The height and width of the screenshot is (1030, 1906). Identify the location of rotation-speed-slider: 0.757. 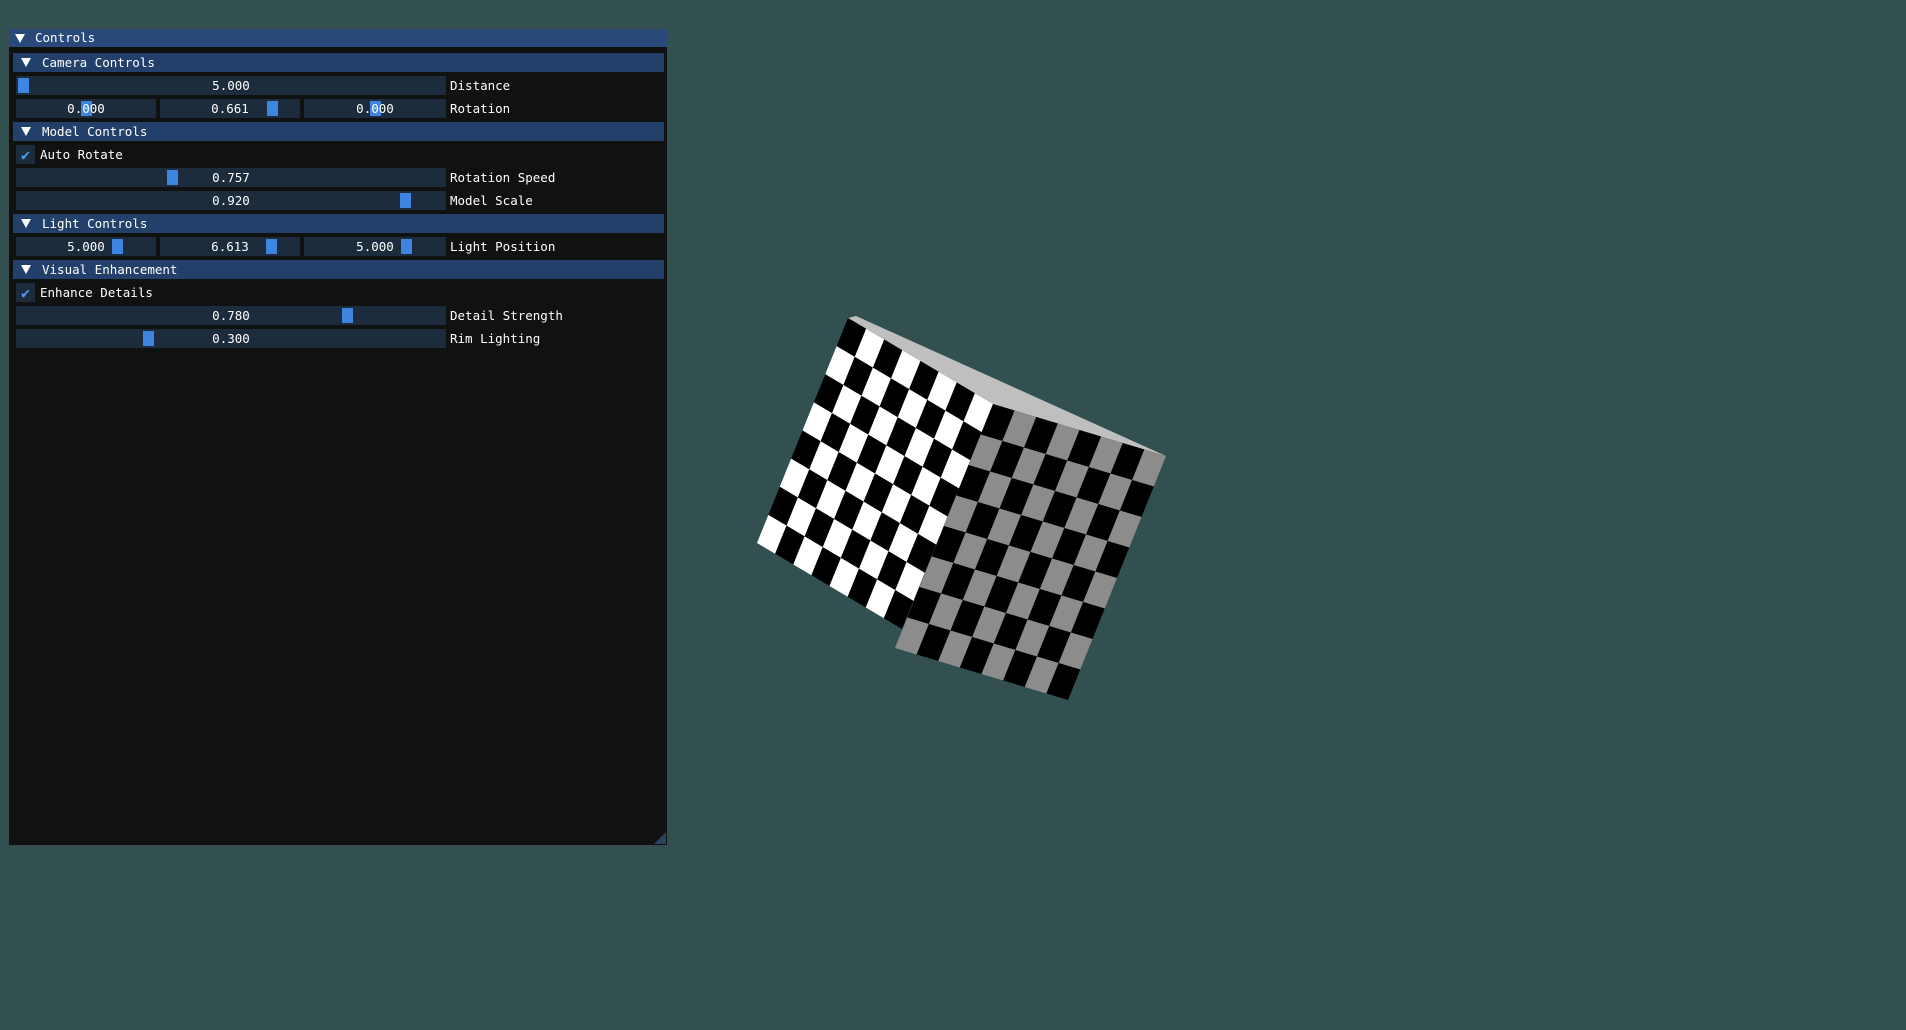
(231, 177).